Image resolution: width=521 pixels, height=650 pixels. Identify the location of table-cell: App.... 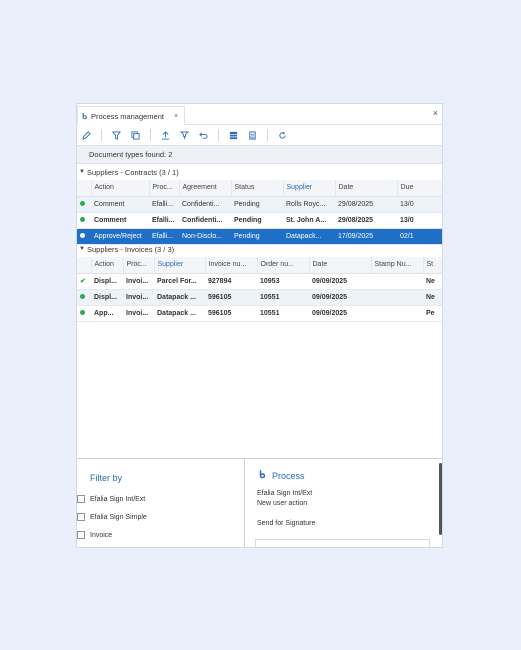
(107, 313).